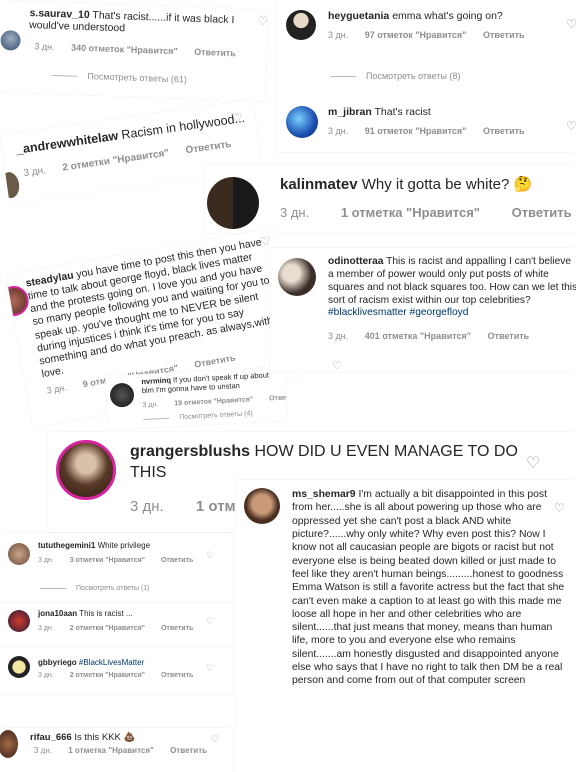 This screenshot has width=576, height=772. Describe the element at coordinates (198, 416) in the screenshot. I see `view-replies: Посмотреть ответы (4)` at that location.